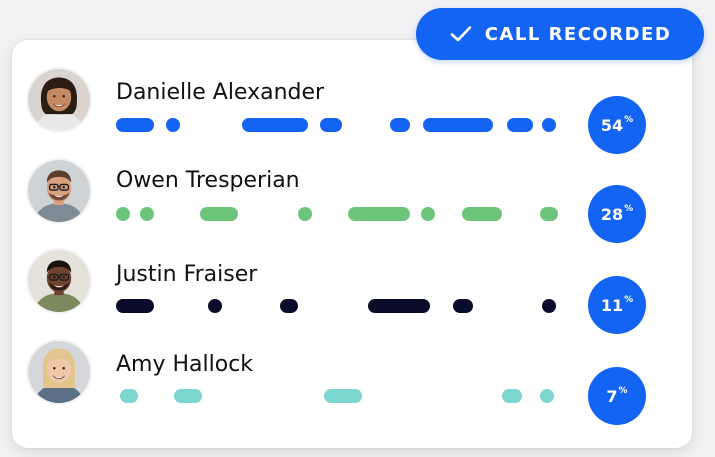  I want to click on check-icon, so click(461, 34).